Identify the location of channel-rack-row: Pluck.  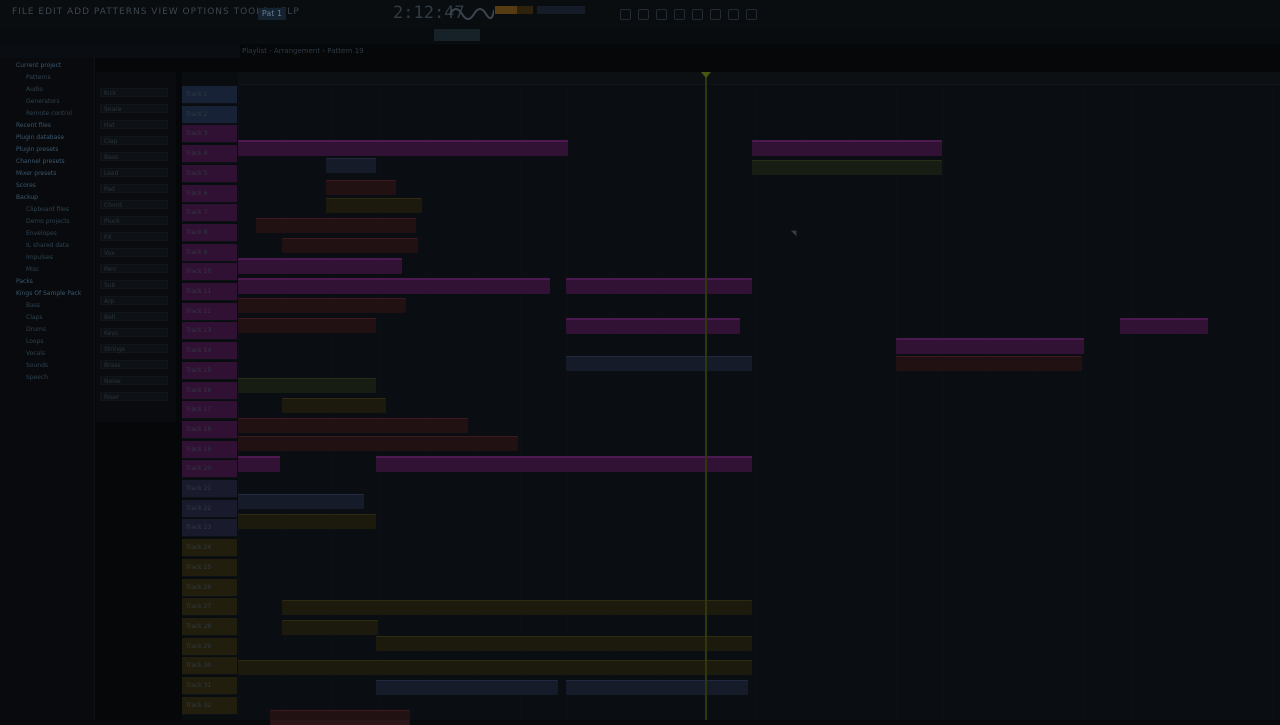
(134, 220).